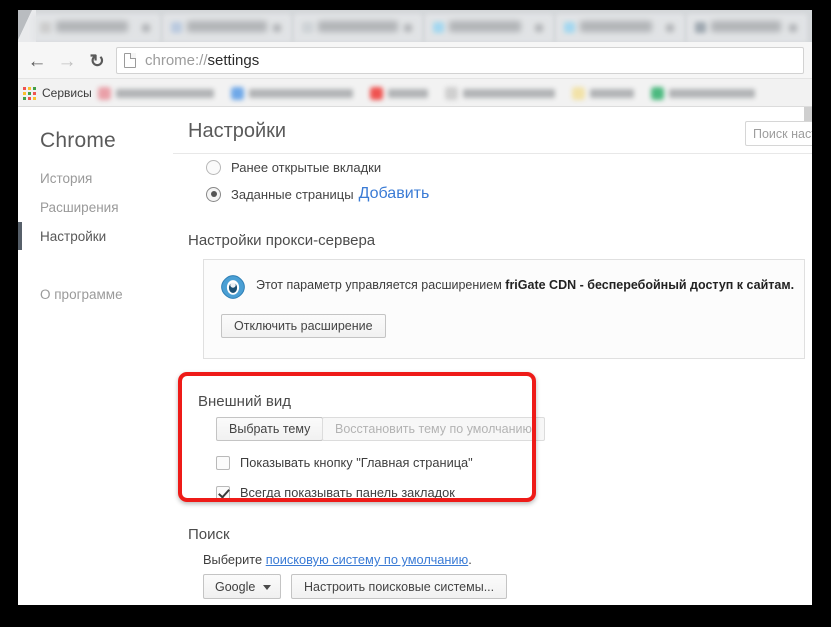 The width and height of the screenshot is (831, 627). What do you see at coordinates (209, 534) in the screenshot?
I see `search-section-title: Поиск` at bounding box center [209, 534].